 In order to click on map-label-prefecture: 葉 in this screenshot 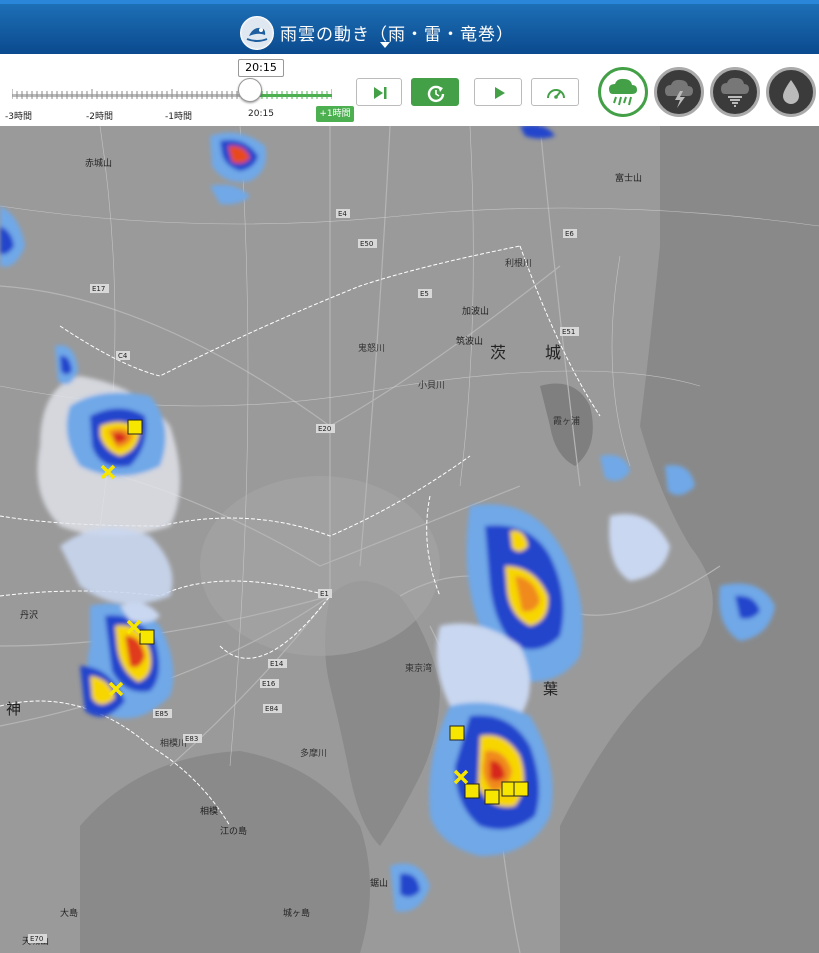, I will do `click(550, 689)`.